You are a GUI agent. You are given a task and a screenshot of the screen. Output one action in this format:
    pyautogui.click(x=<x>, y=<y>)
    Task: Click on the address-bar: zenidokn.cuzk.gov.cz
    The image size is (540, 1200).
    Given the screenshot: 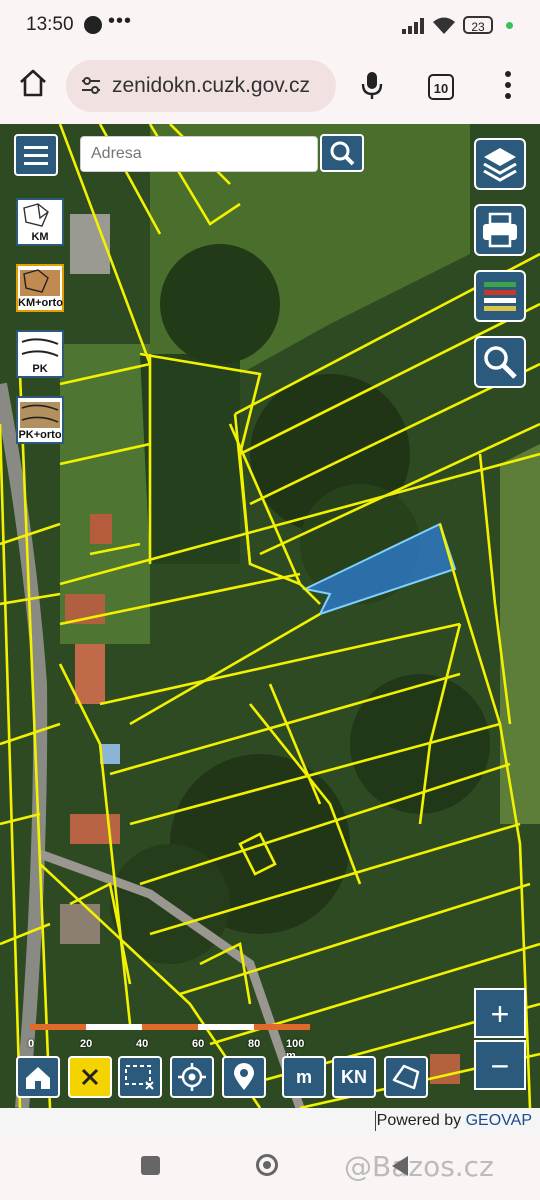 What is the action you would take?
    pyautogui.click(x=201, y=86)
    